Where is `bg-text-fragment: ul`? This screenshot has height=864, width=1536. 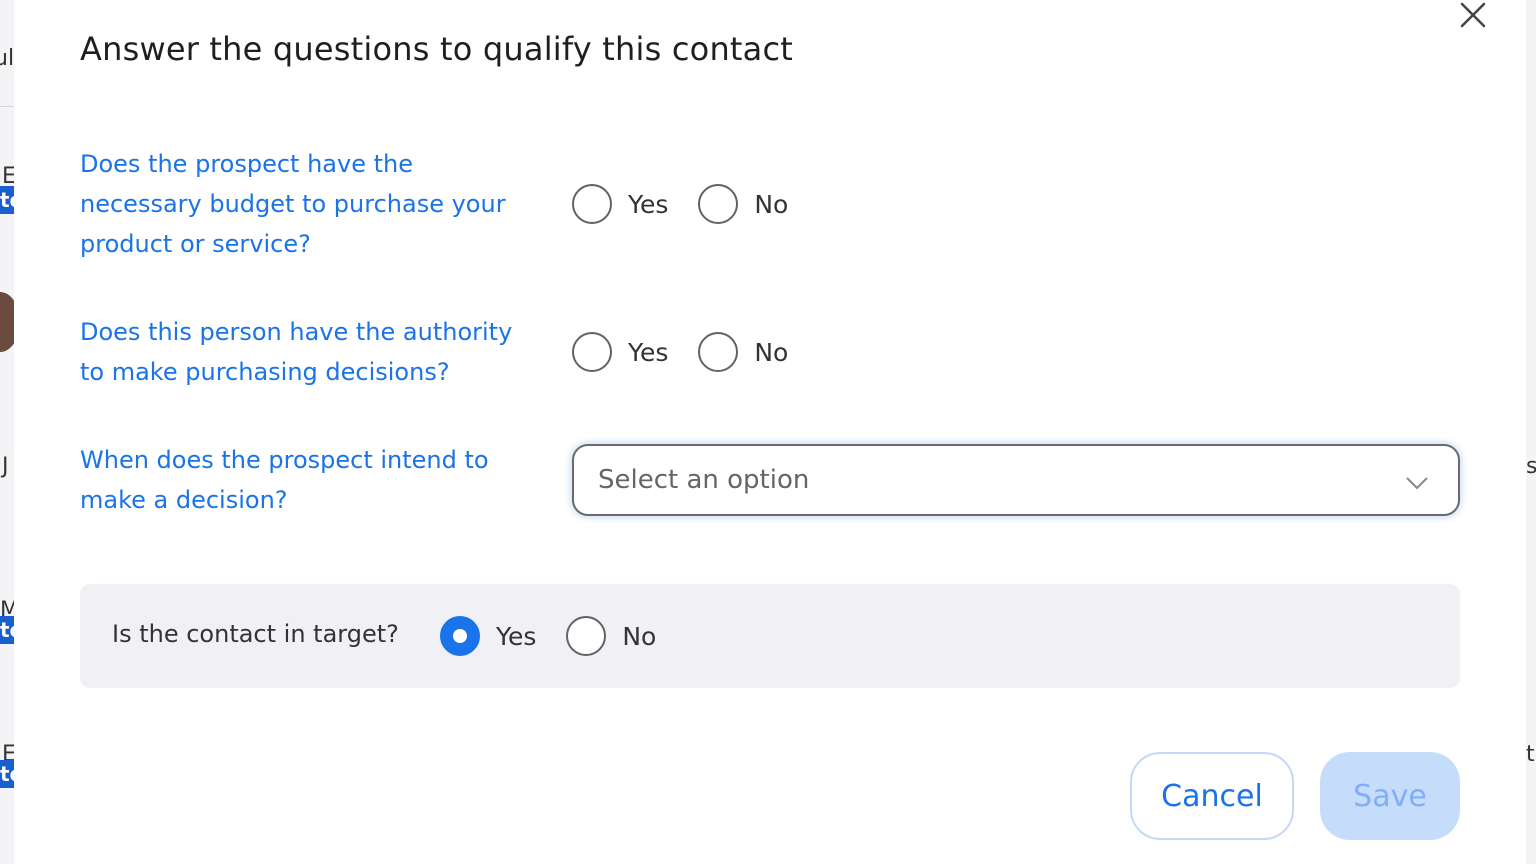
bg-text-fragment: ul is located at coordinates (7, 58).